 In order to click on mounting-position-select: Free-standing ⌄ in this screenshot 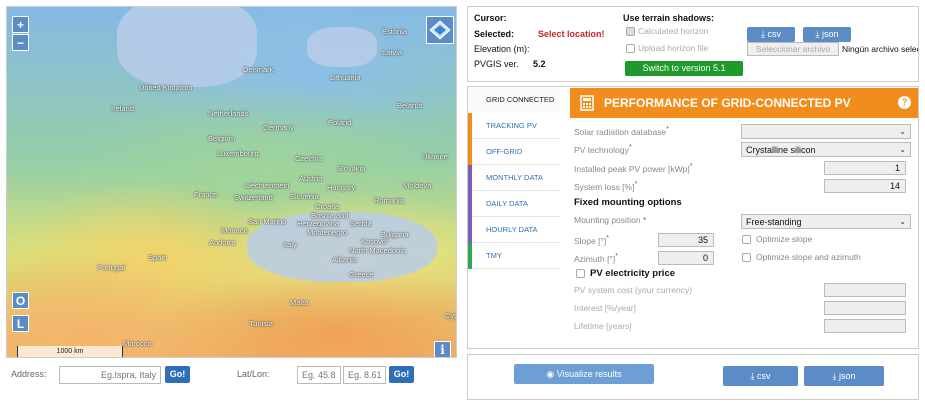, I will do `click(826, 221)`.